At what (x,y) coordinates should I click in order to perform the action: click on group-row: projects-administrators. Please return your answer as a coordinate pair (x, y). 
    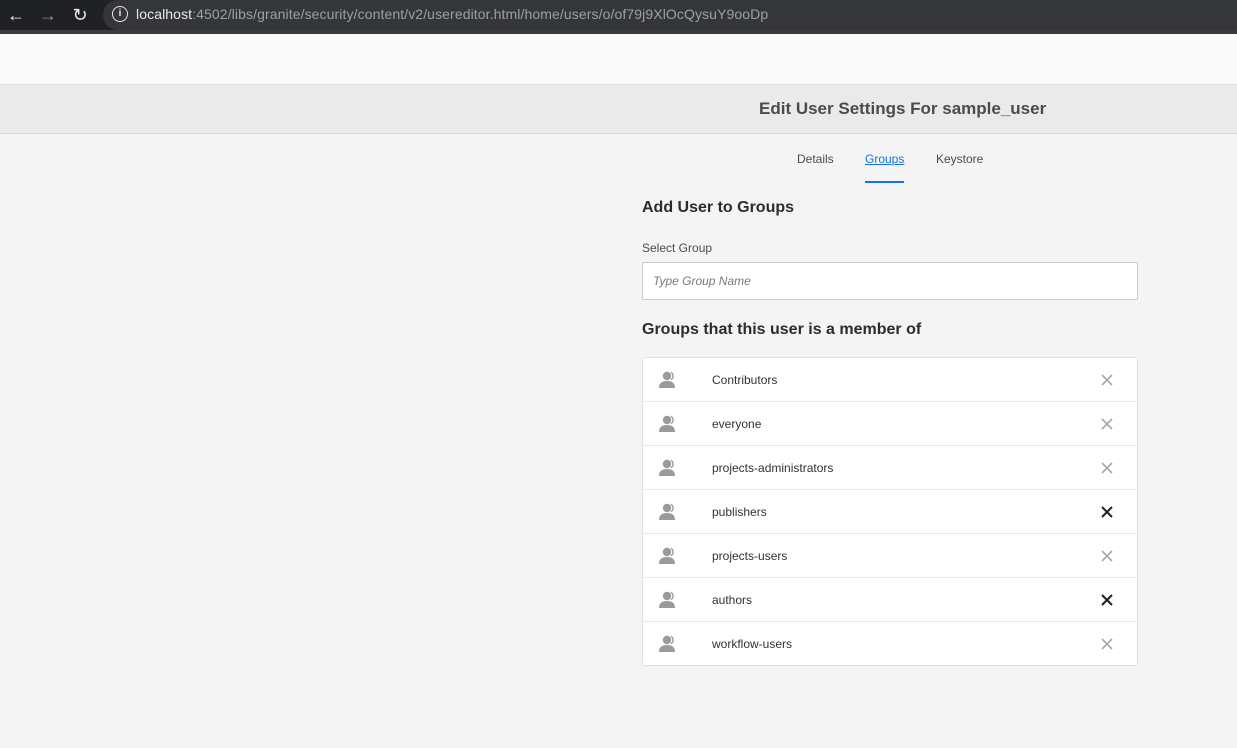
    Looking at the image, I should click on (890, 468).